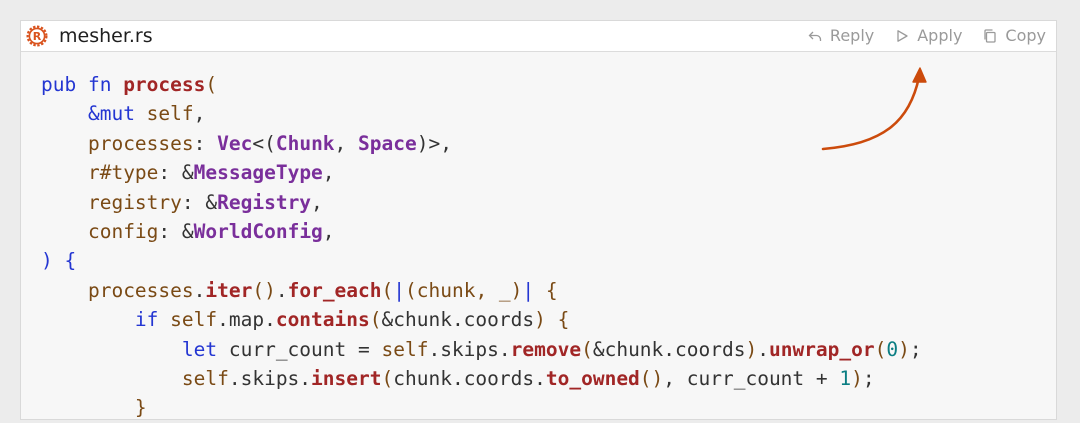  I want to click on code-line: }, so click(548, 407).